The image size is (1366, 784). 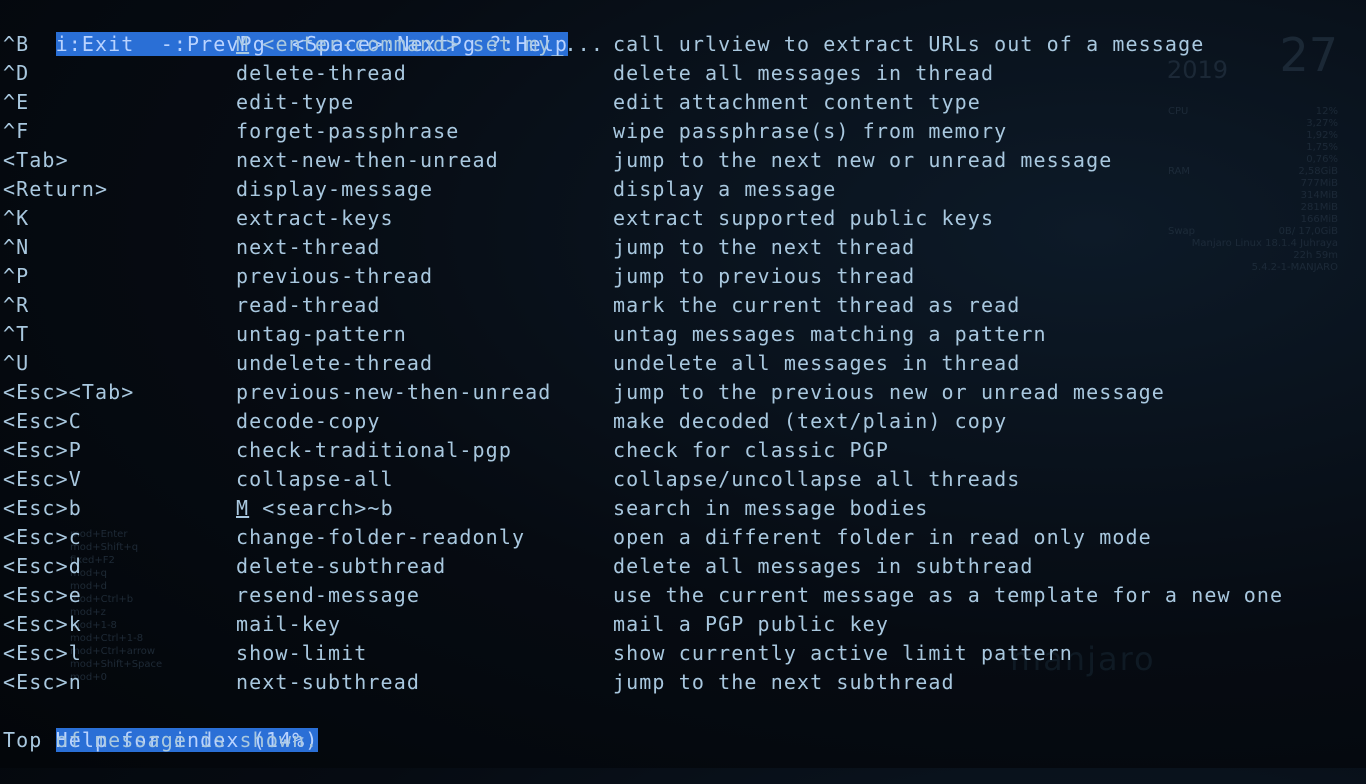 I want to click on binding-function-text: previous-thread, so click(x=335, y=276).